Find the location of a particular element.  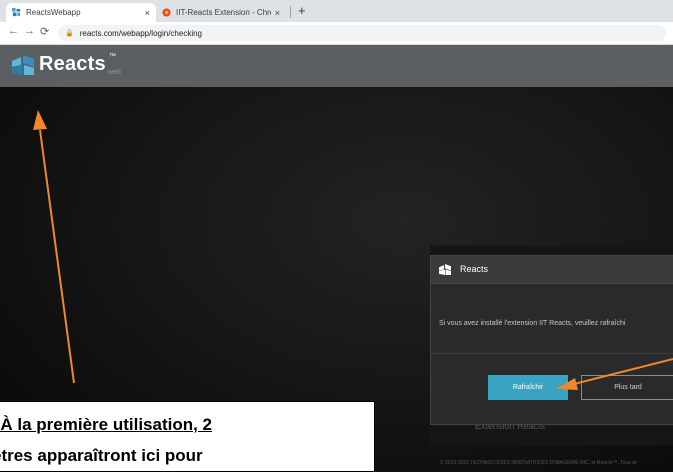

app-header: Reacts ™ web is located at coordinates (336, 66).